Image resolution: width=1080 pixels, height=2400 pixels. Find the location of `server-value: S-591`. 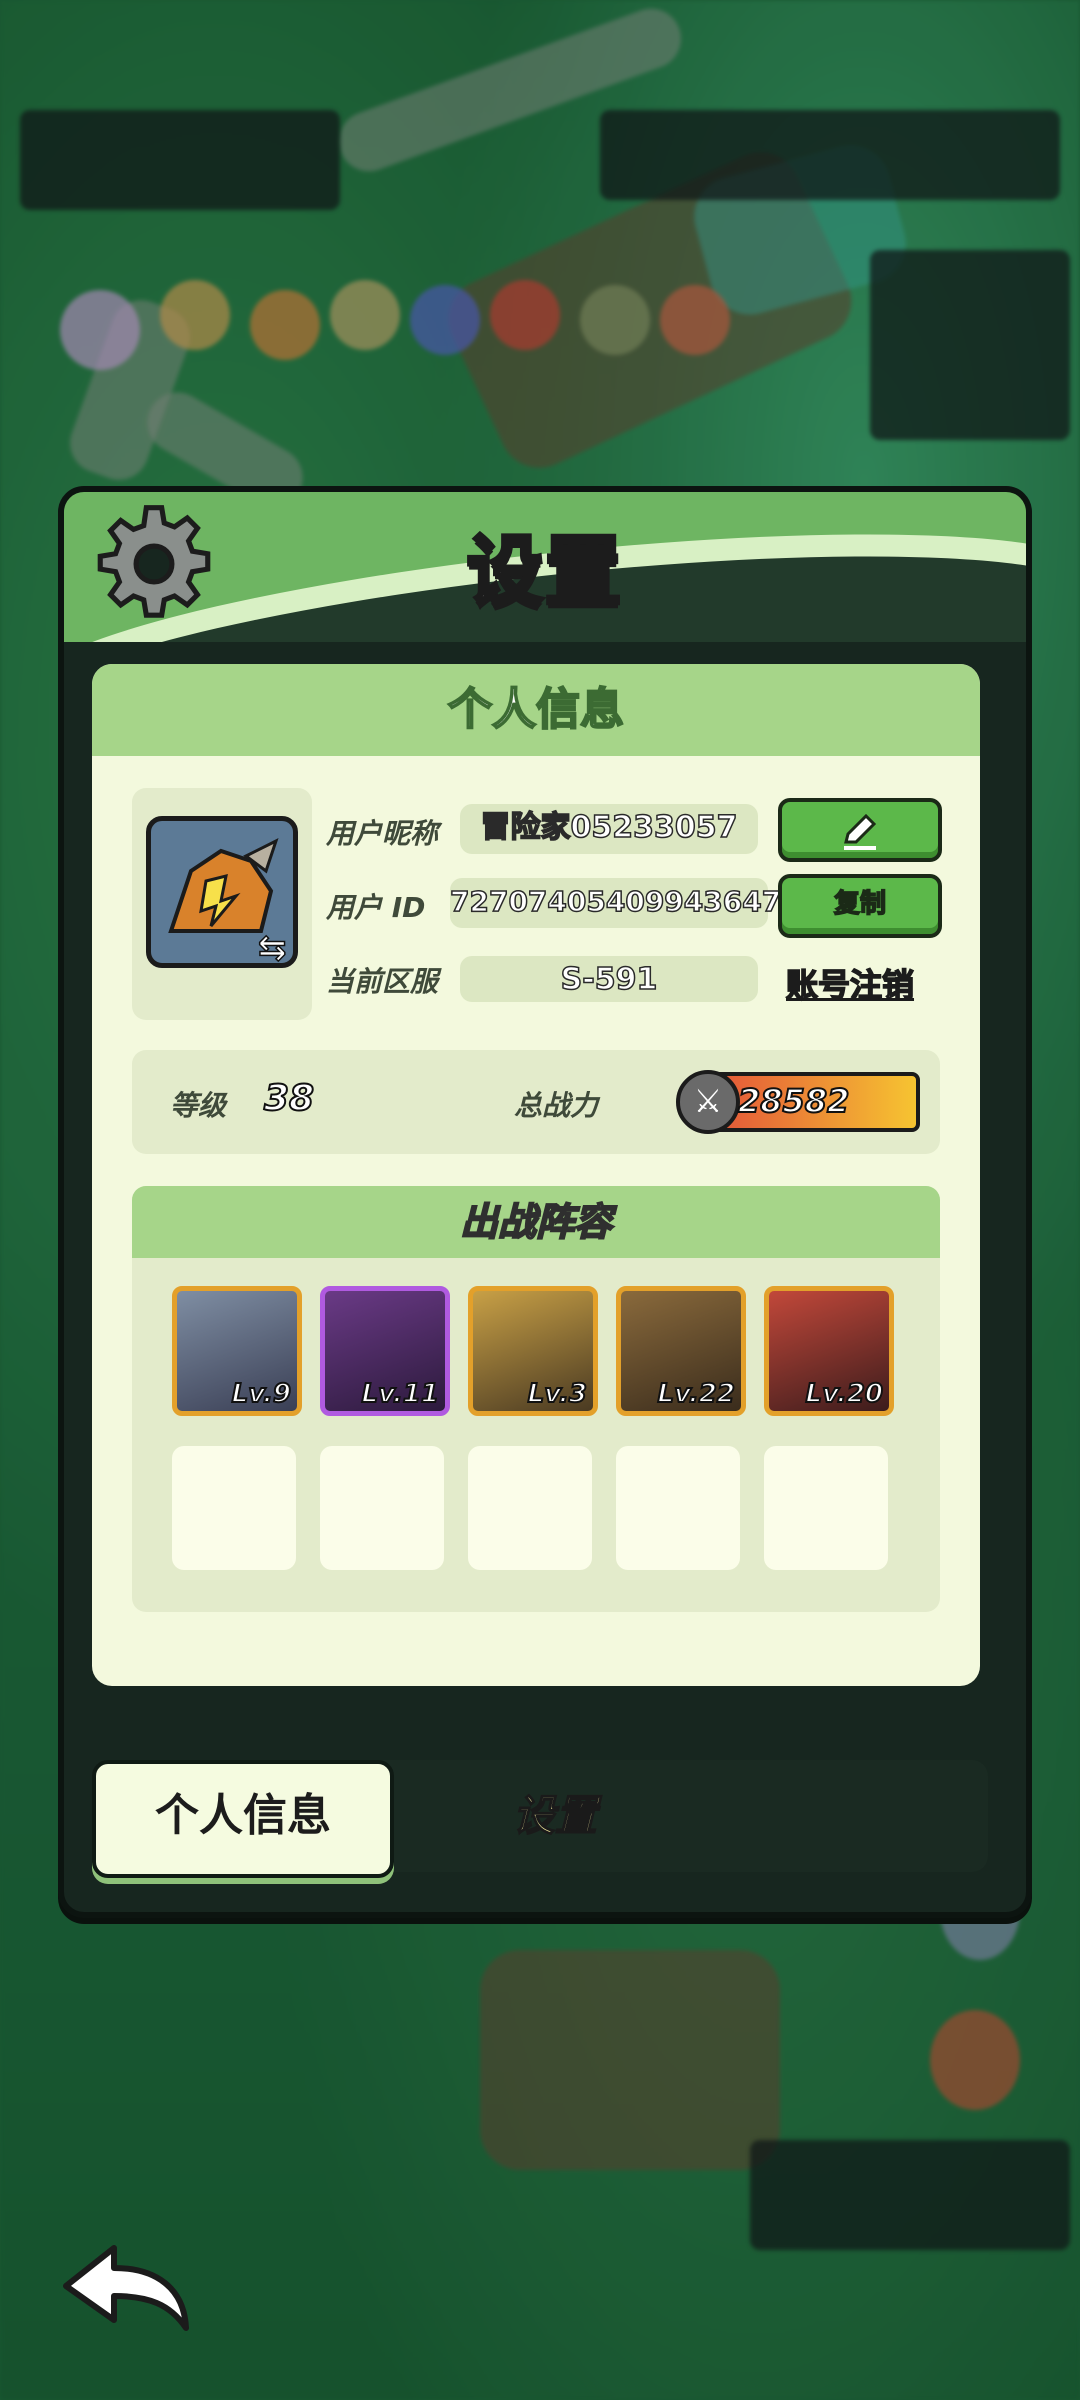

server-value: S-591 is located at coordinates (609, 979).